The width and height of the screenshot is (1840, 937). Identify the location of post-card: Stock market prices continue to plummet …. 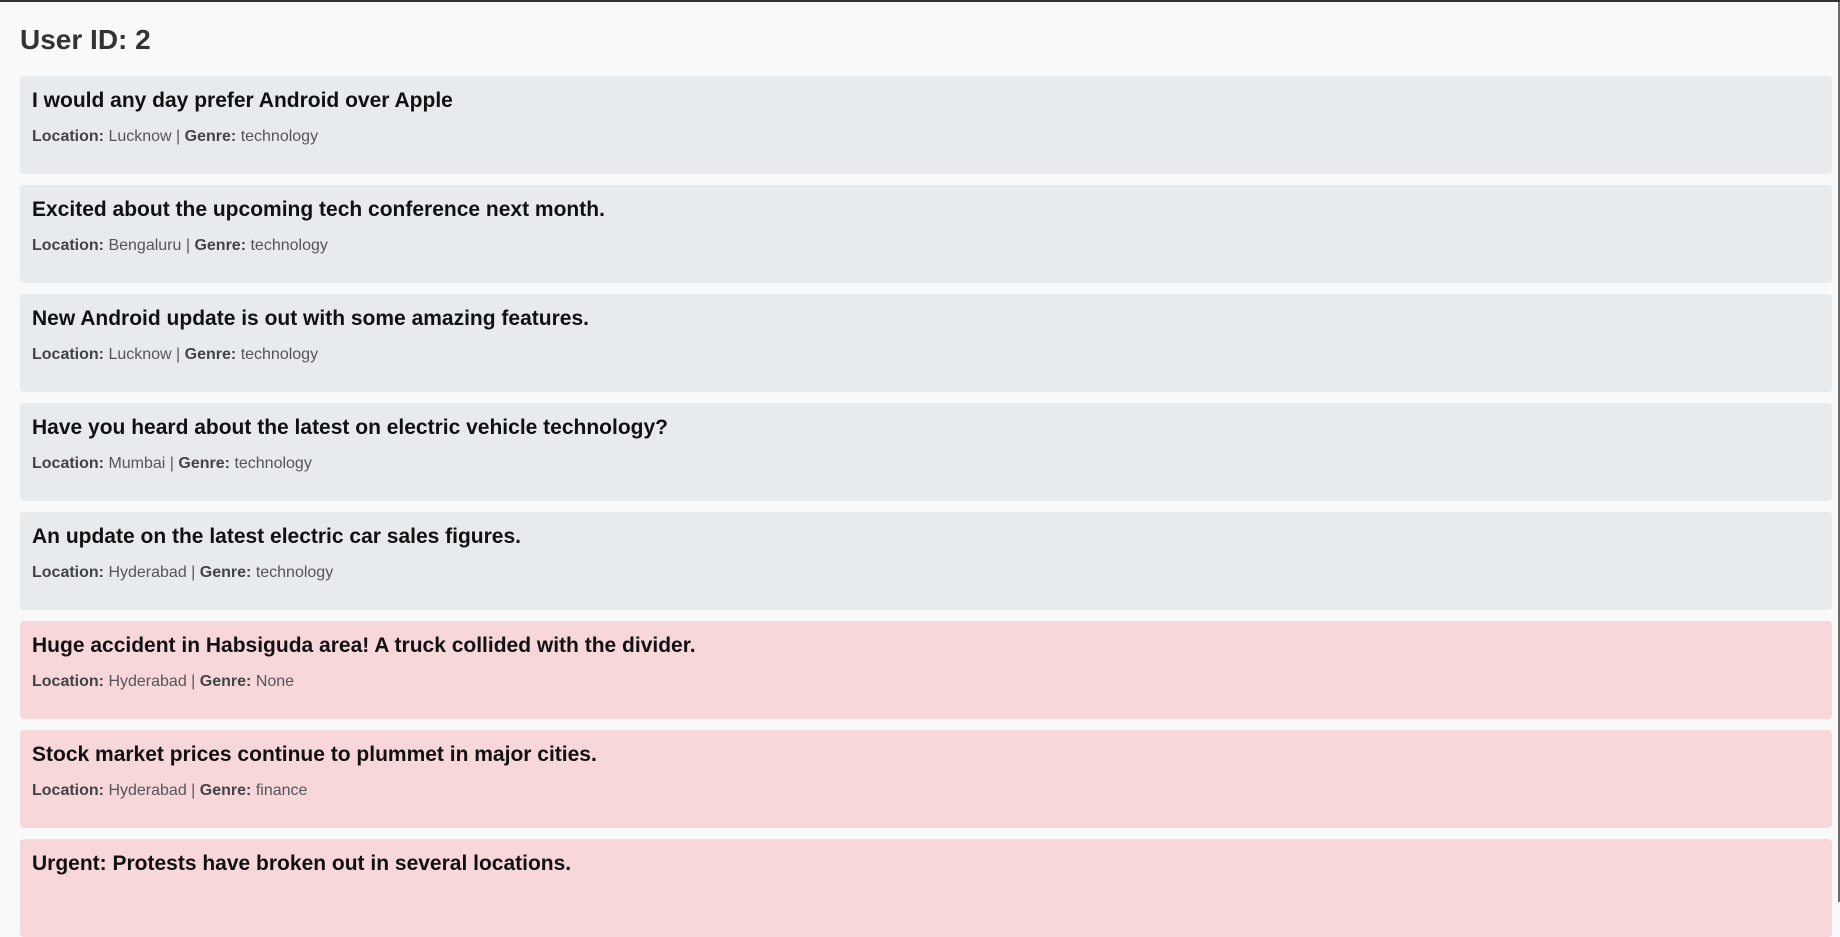
(926, 779).